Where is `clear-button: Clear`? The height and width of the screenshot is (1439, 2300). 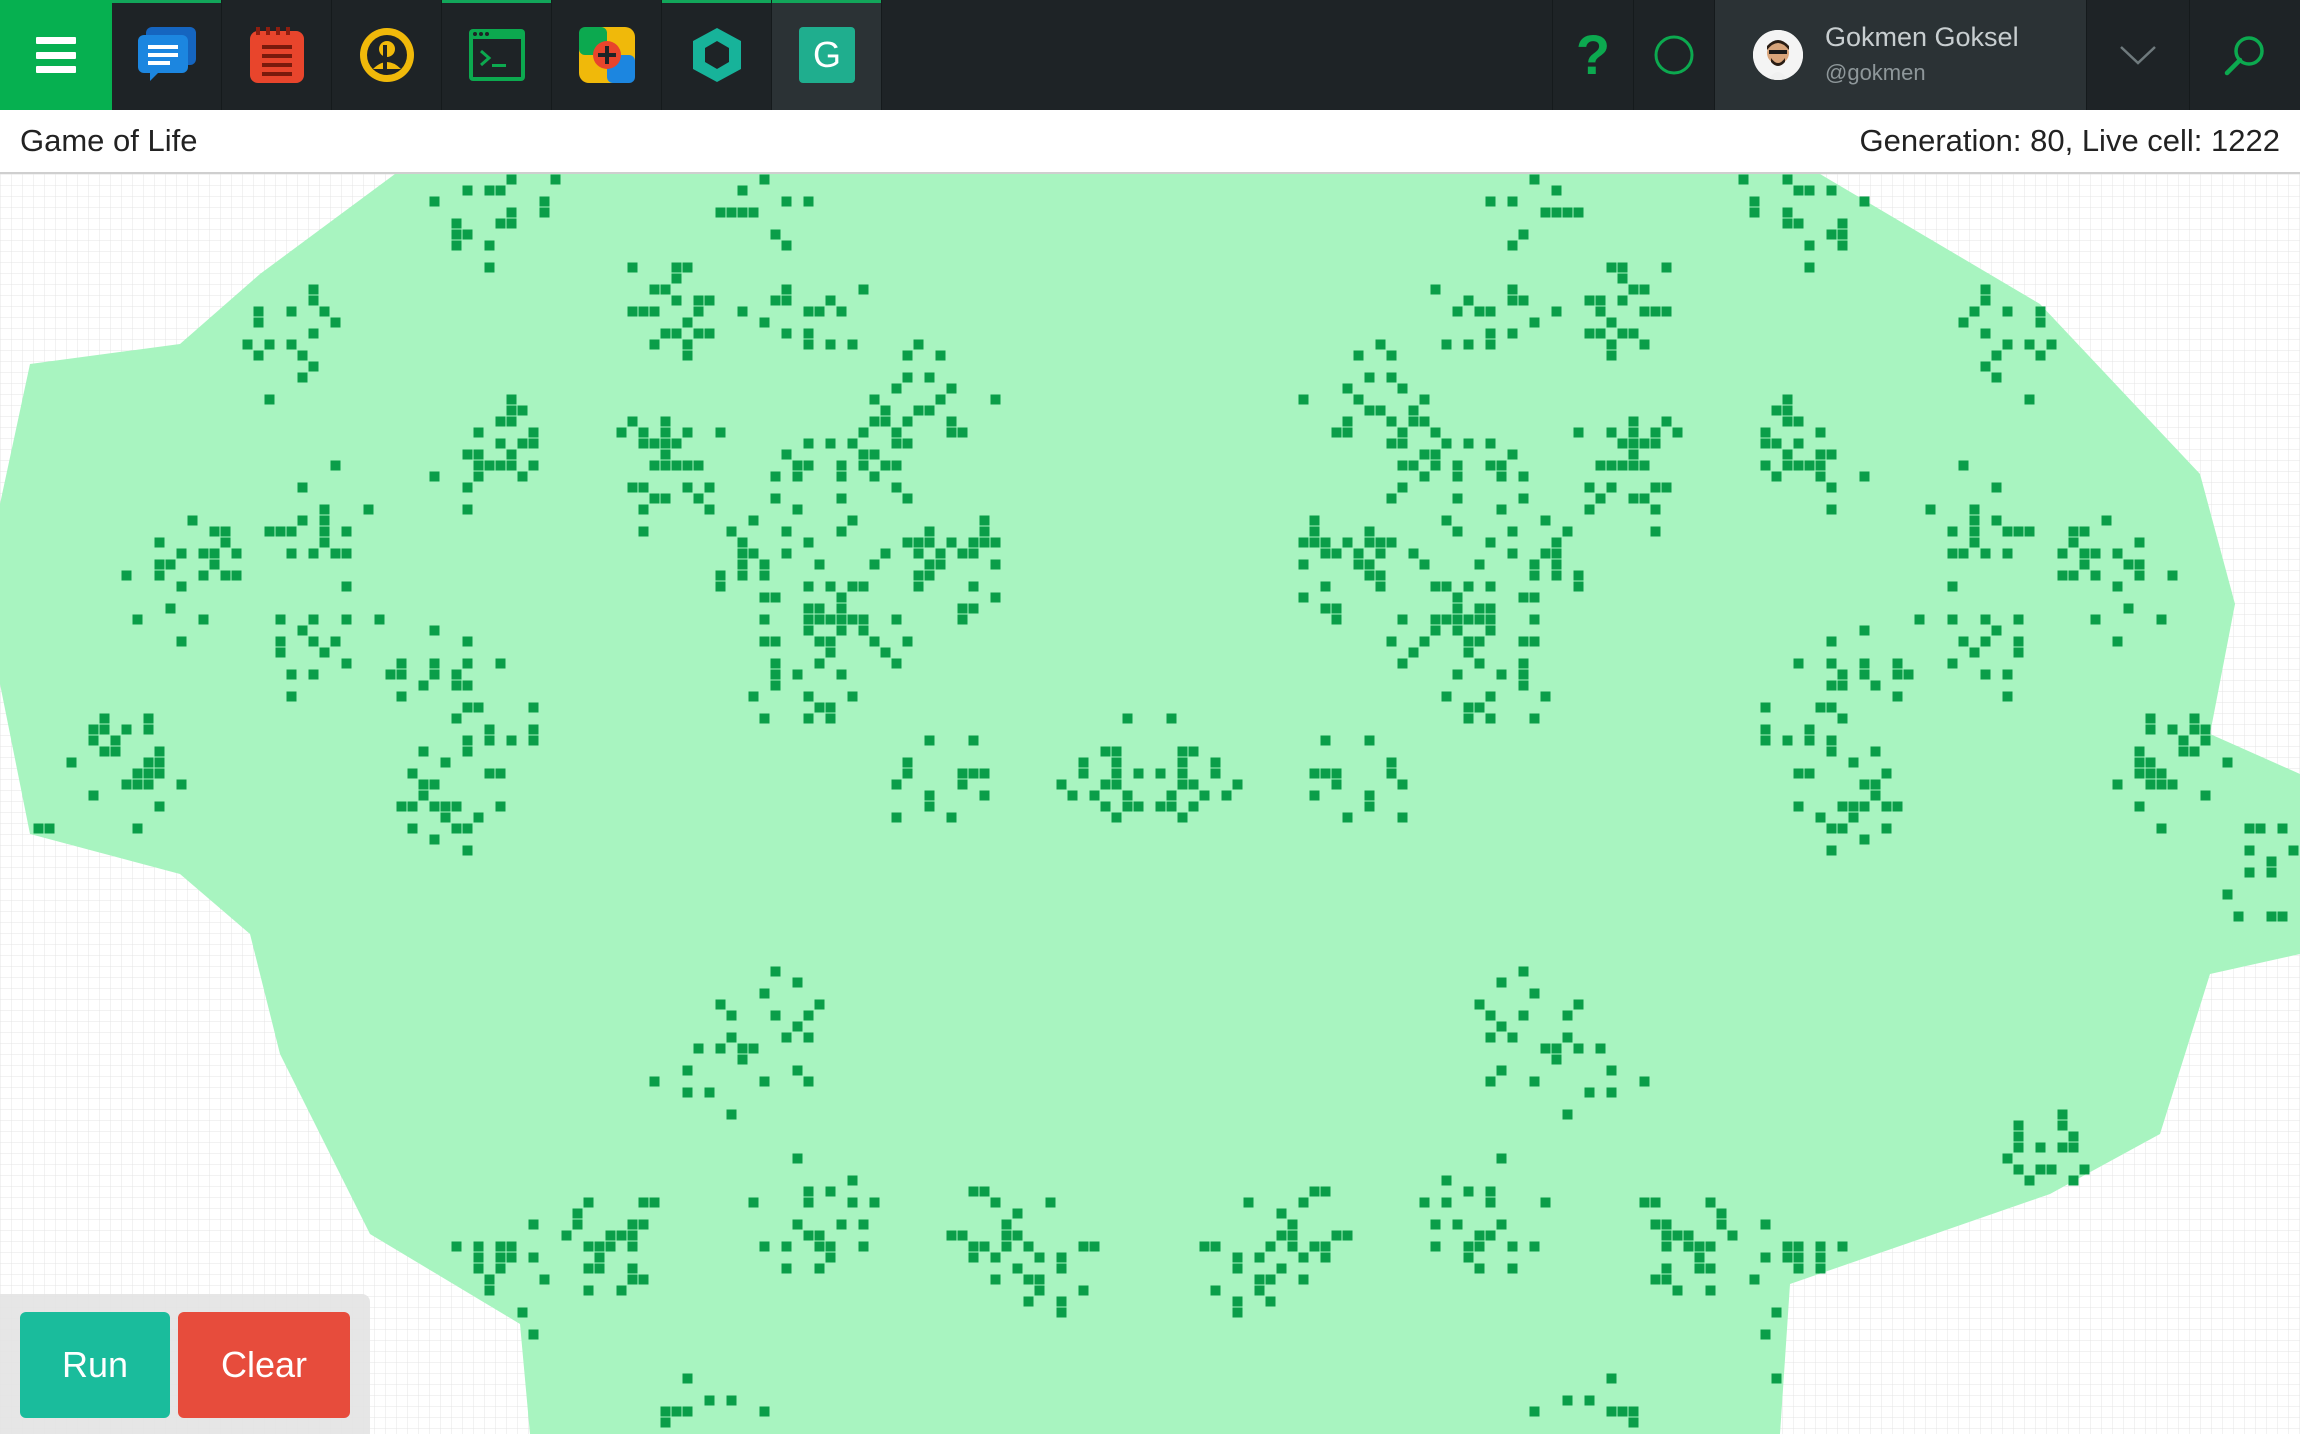
clear-button: Clear is located at coordinates (264, 1365).